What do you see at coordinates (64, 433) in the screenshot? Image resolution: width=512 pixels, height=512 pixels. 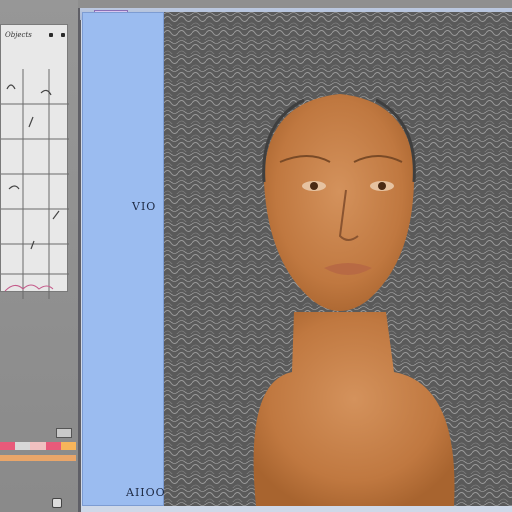 I see `swatch-options-button` at bounding box center [64, 433].